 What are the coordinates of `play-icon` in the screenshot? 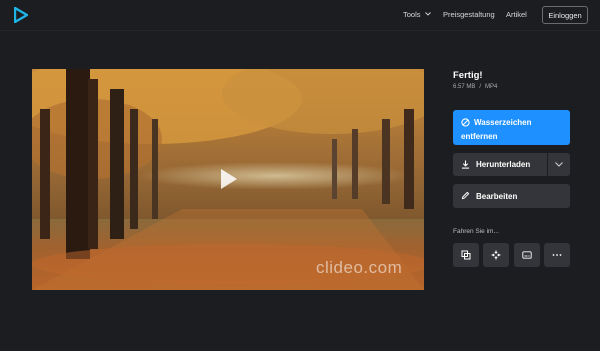 It's located at (229, 179).